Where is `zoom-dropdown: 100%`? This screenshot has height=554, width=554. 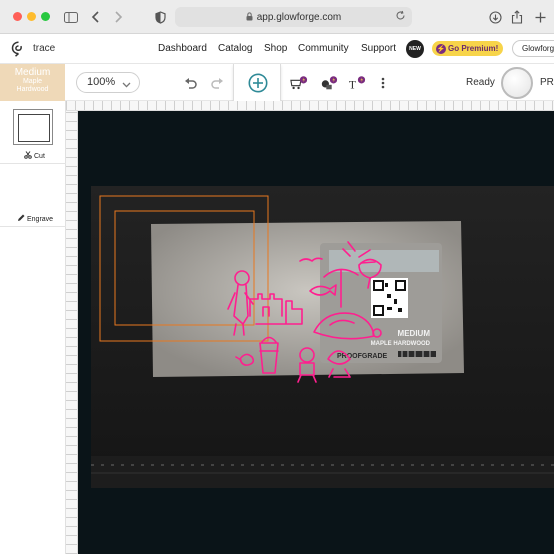 zoom-dropdown: 100% is located at coordinates (108, 82).